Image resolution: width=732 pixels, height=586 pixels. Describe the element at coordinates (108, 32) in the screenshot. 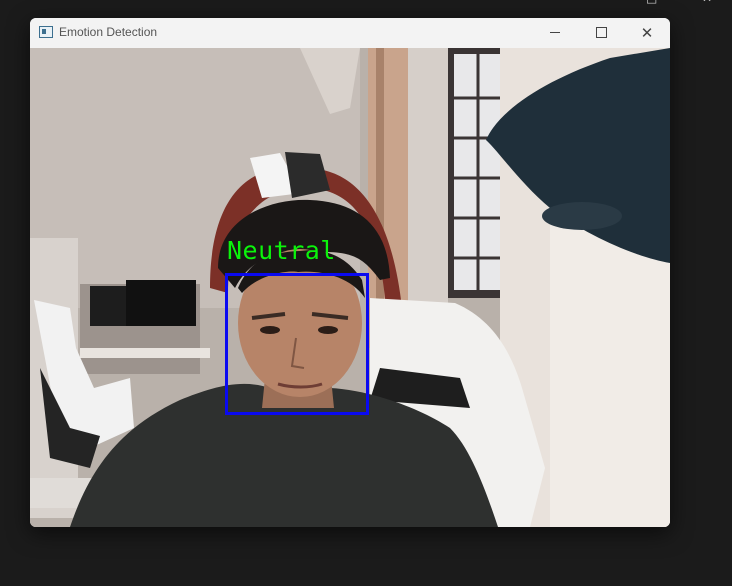

I see `window-title: Emotion Detection` at that location.